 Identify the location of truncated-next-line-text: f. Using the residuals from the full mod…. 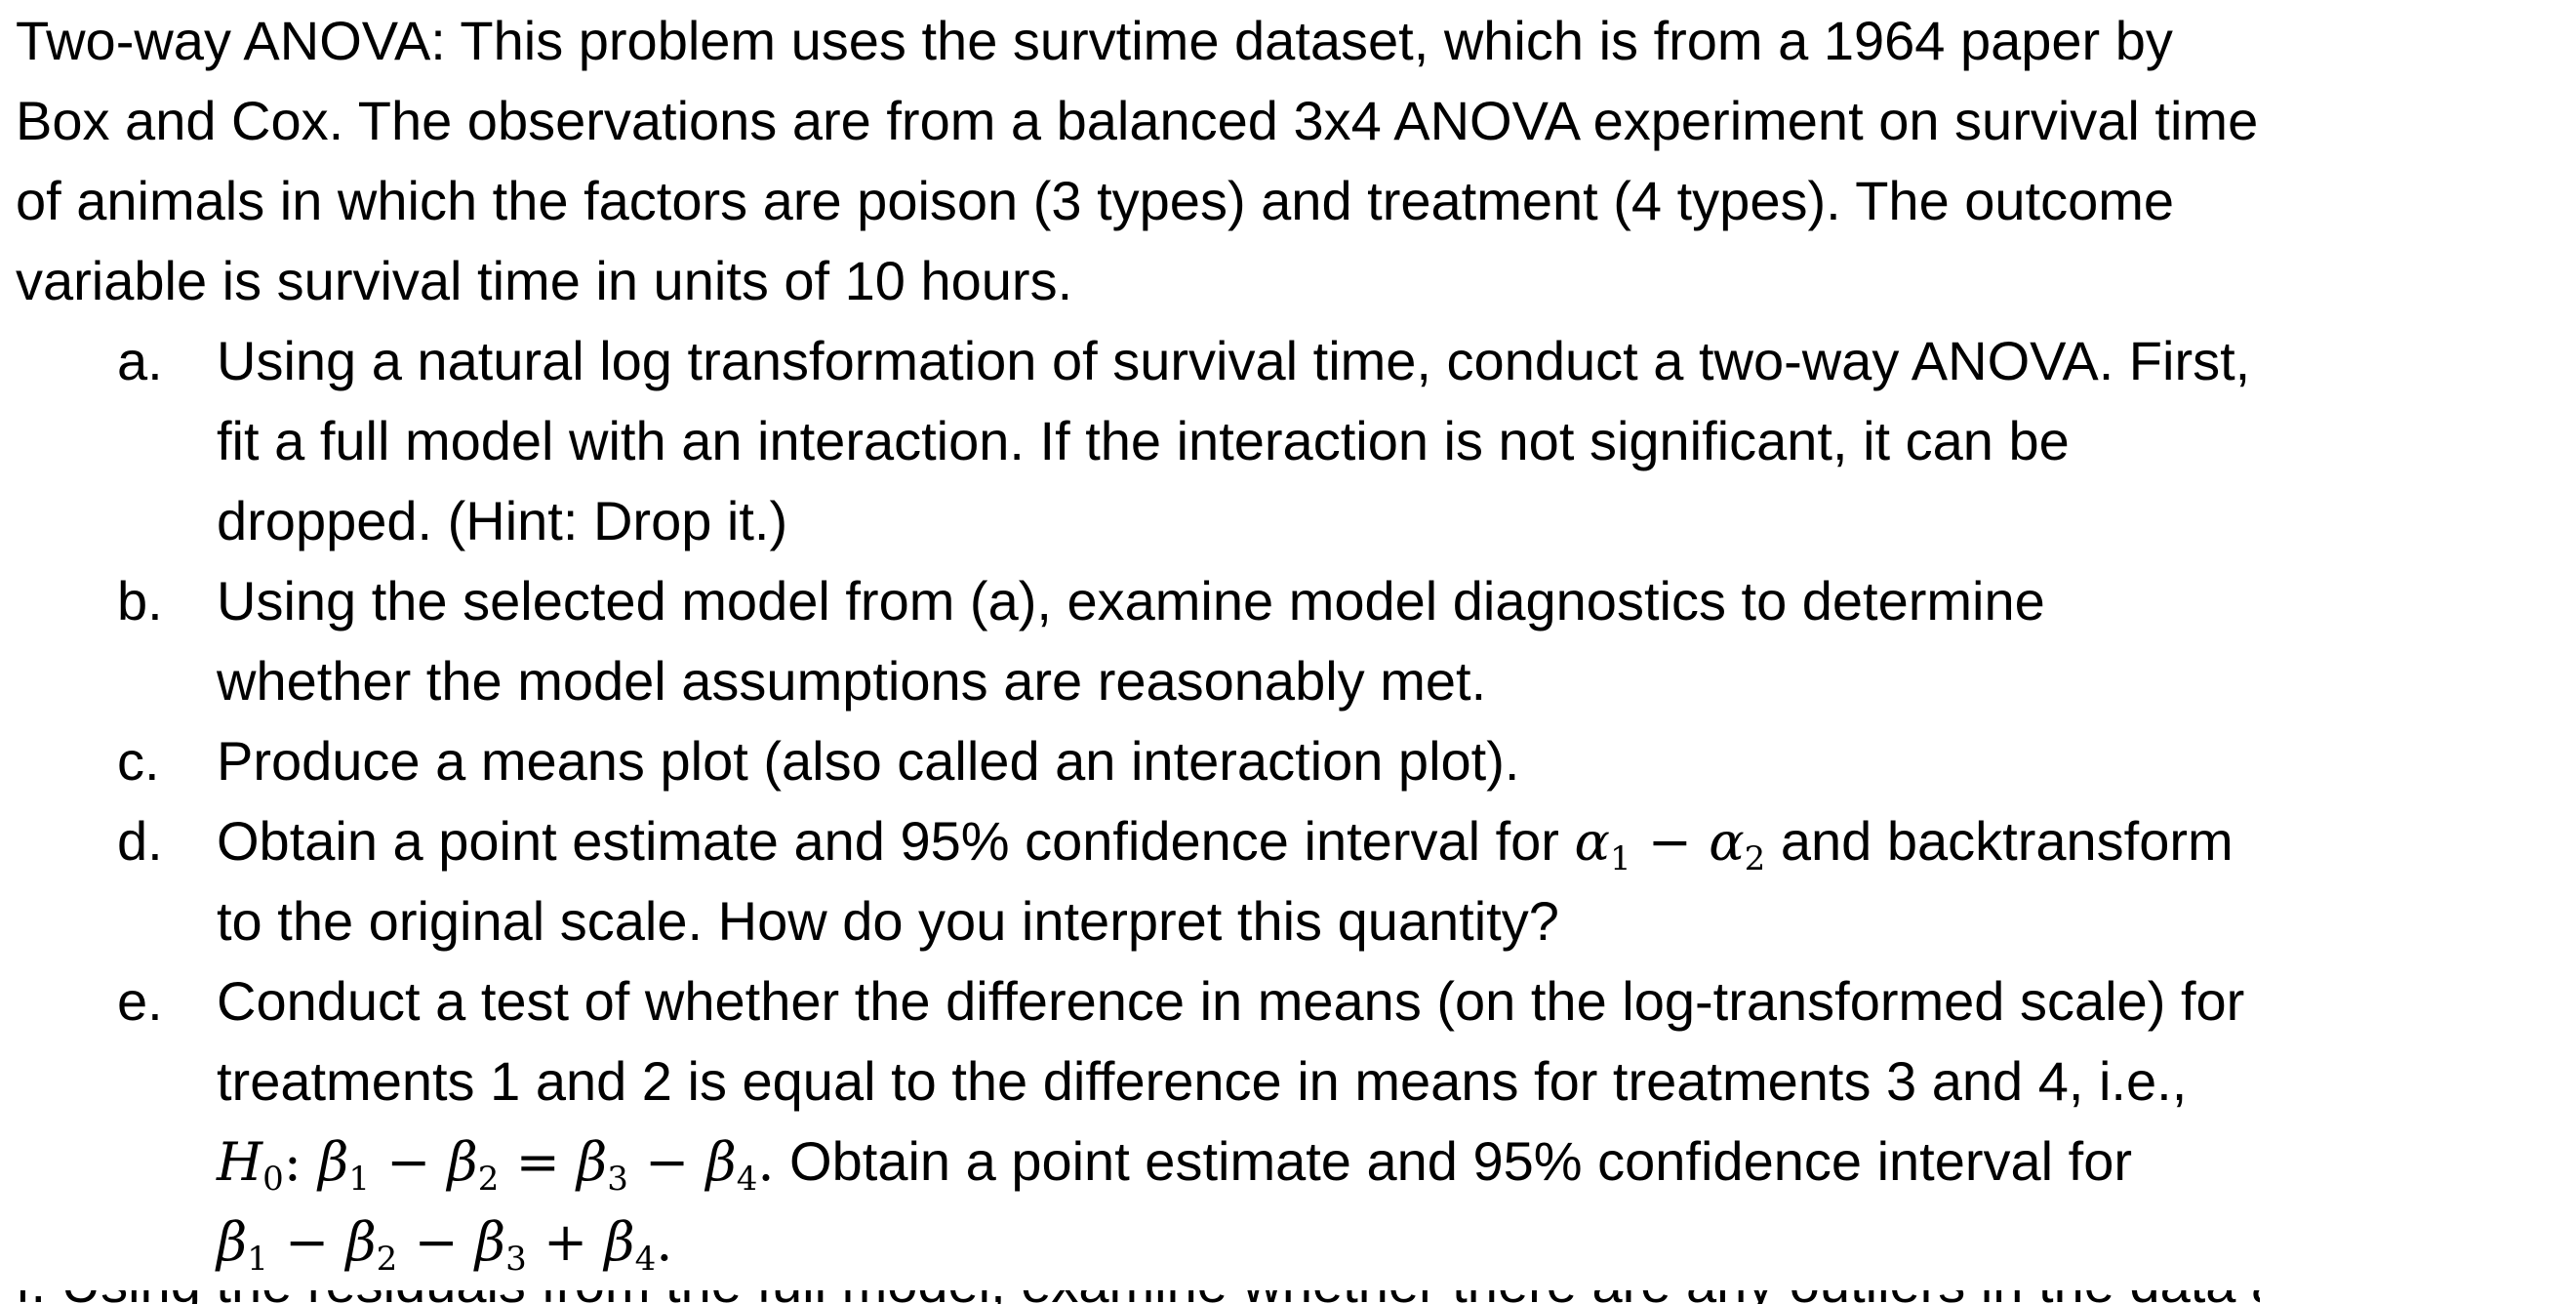
(1138, 1297).